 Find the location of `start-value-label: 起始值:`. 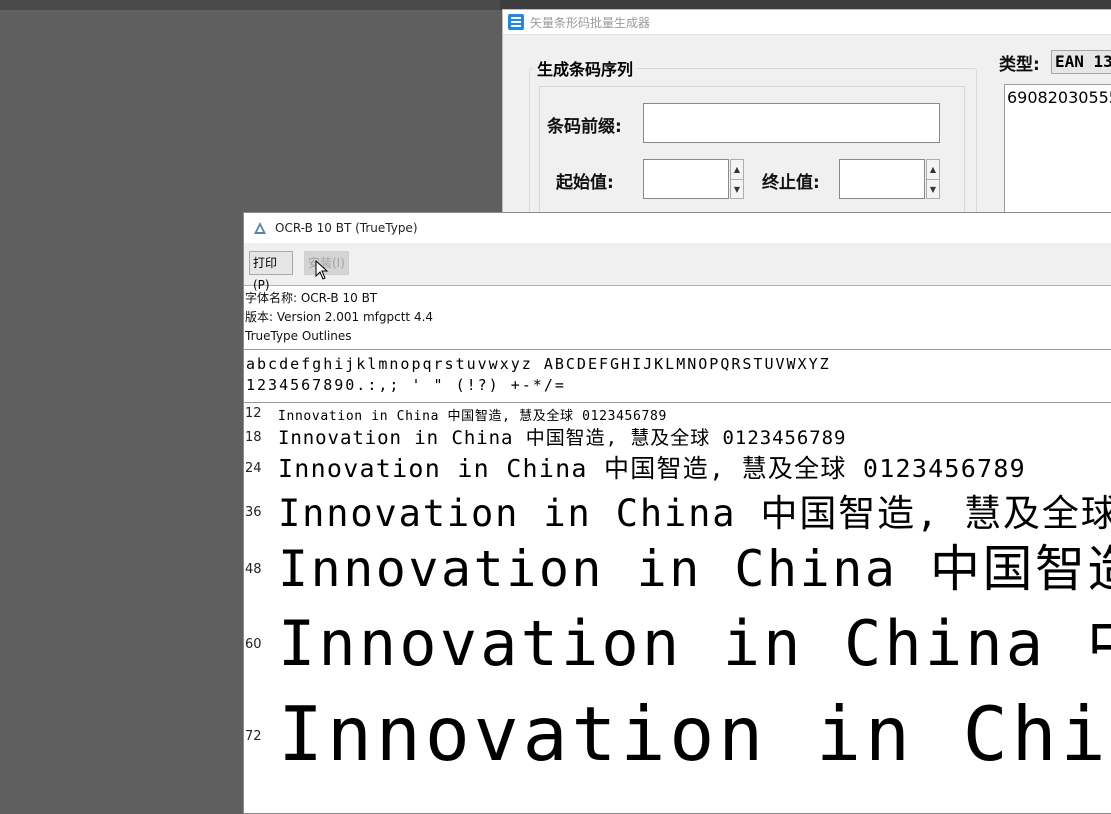

start-value-label: 起始值: is located at coordinates (585, 183).